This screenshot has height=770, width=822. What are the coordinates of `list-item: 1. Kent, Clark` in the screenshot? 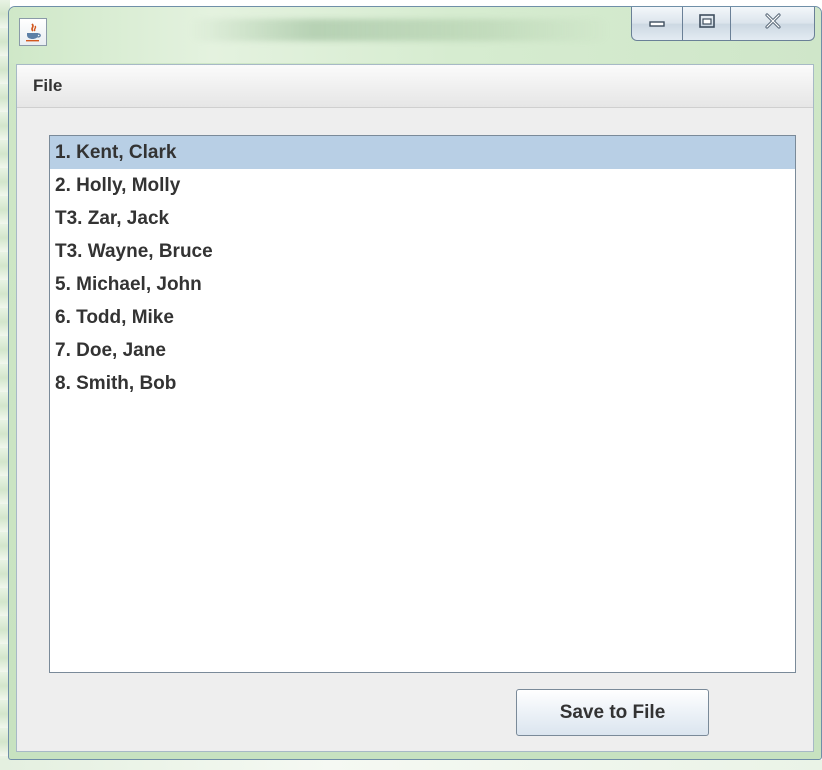 It's located at (422, 152).